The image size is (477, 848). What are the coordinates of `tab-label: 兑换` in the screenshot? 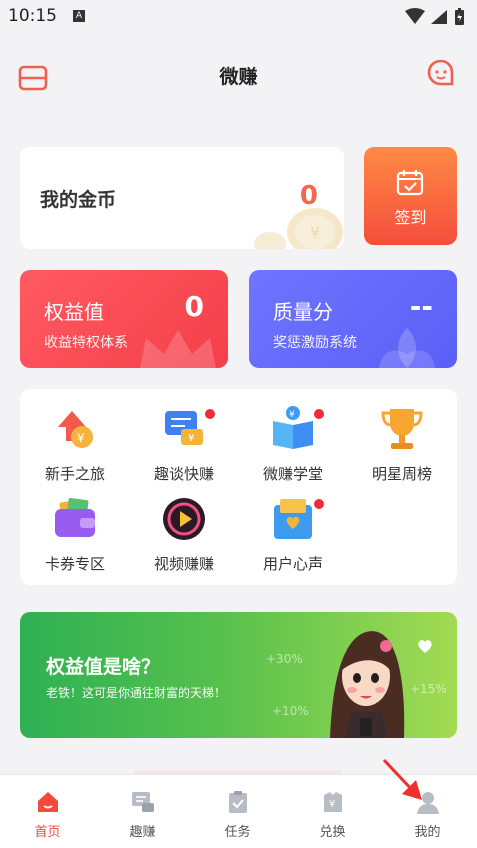 It's located at (332, 832).